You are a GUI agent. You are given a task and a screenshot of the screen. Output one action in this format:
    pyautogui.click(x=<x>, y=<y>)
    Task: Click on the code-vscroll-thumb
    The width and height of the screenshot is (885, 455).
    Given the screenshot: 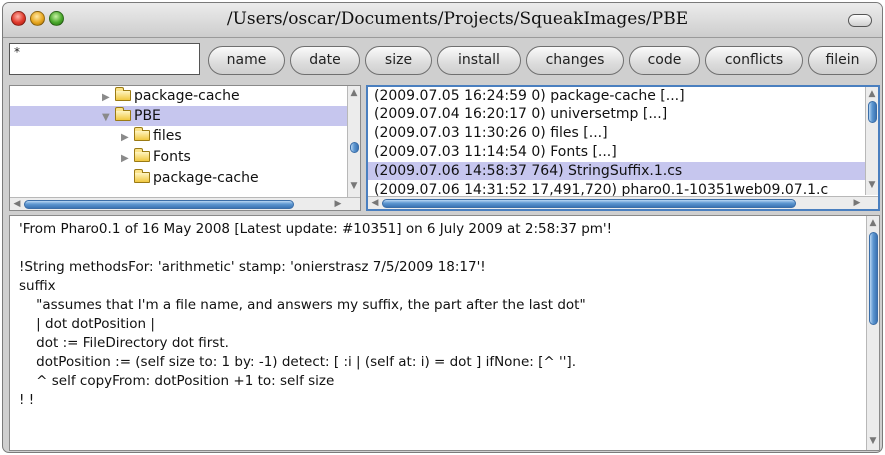 What is the action you would take?
    pyautogui.click(x=873, y=278)
    